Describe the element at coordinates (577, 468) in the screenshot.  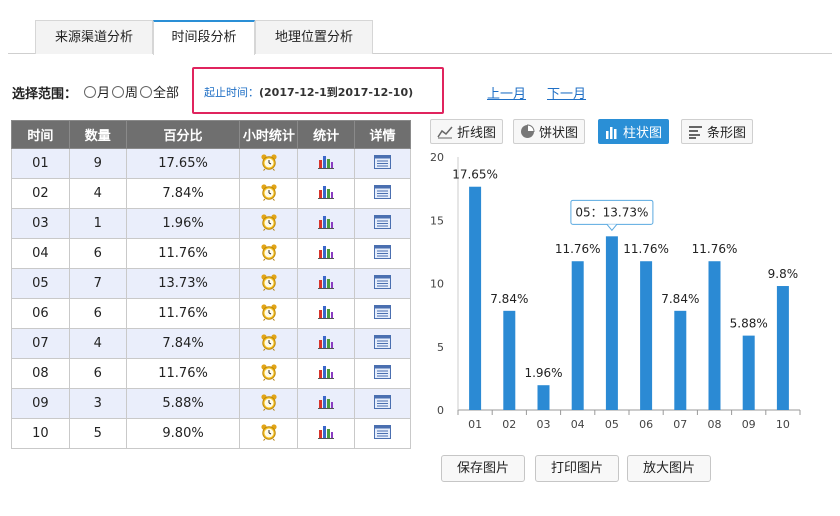
I see `print-image-button: 打印图片` at that location.